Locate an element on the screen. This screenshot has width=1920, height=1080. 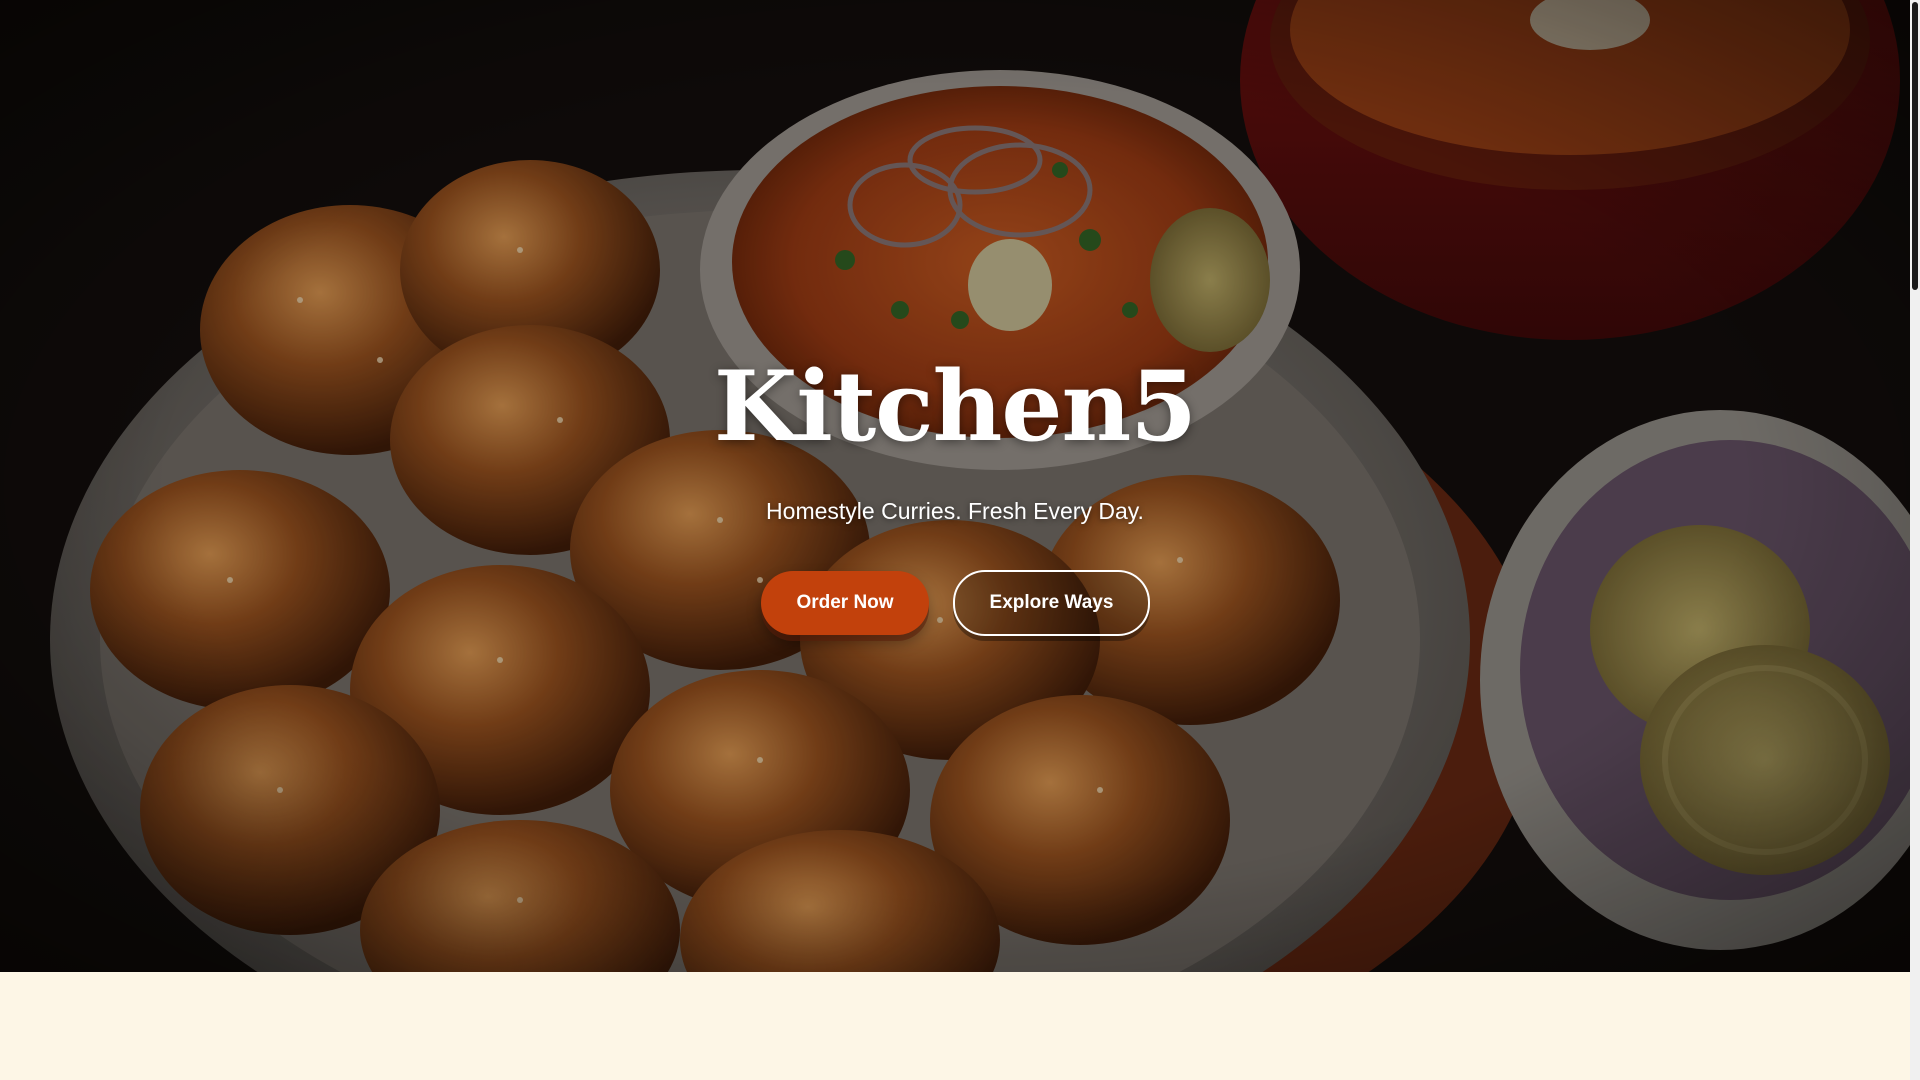
explore-ways-button: Explore Ways is located at coordinates (1051, 603).